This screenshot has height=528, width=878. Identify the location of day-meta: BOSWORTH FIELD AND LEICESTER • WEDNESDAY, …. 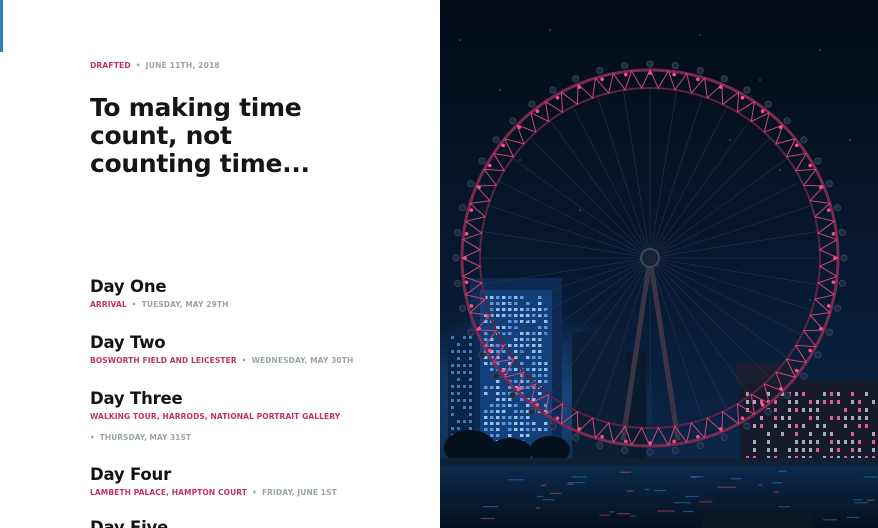
(255, 360).